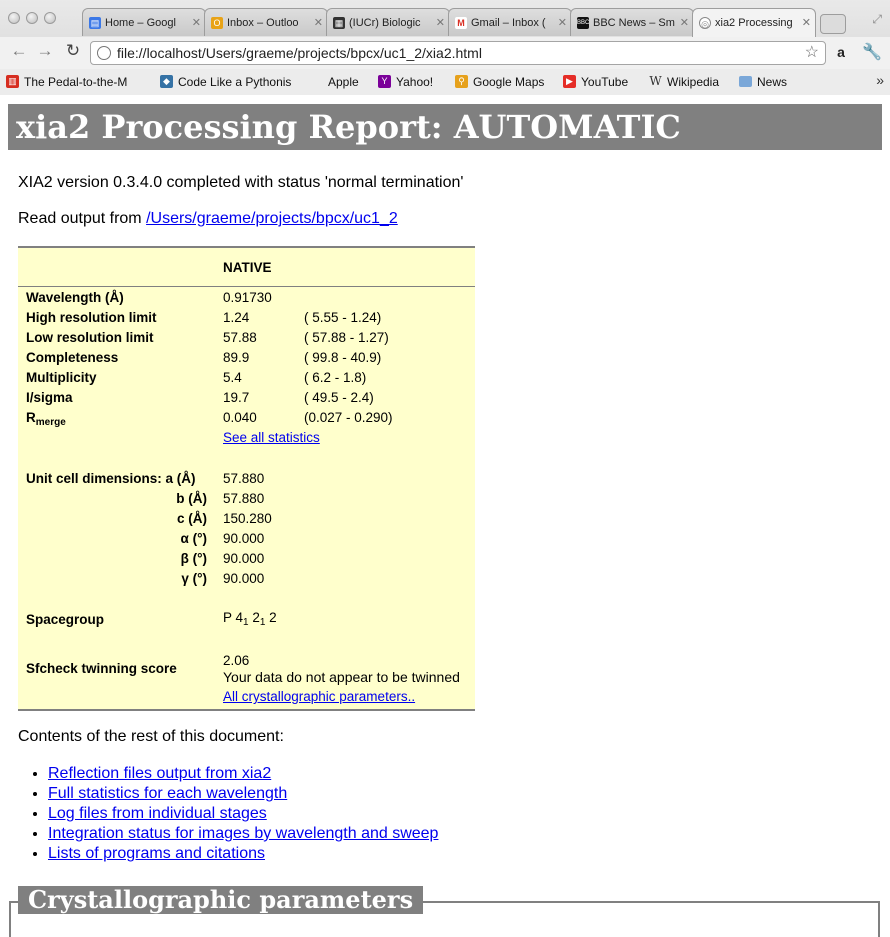  I want to click on minimize-window-button, so click(32, 18).